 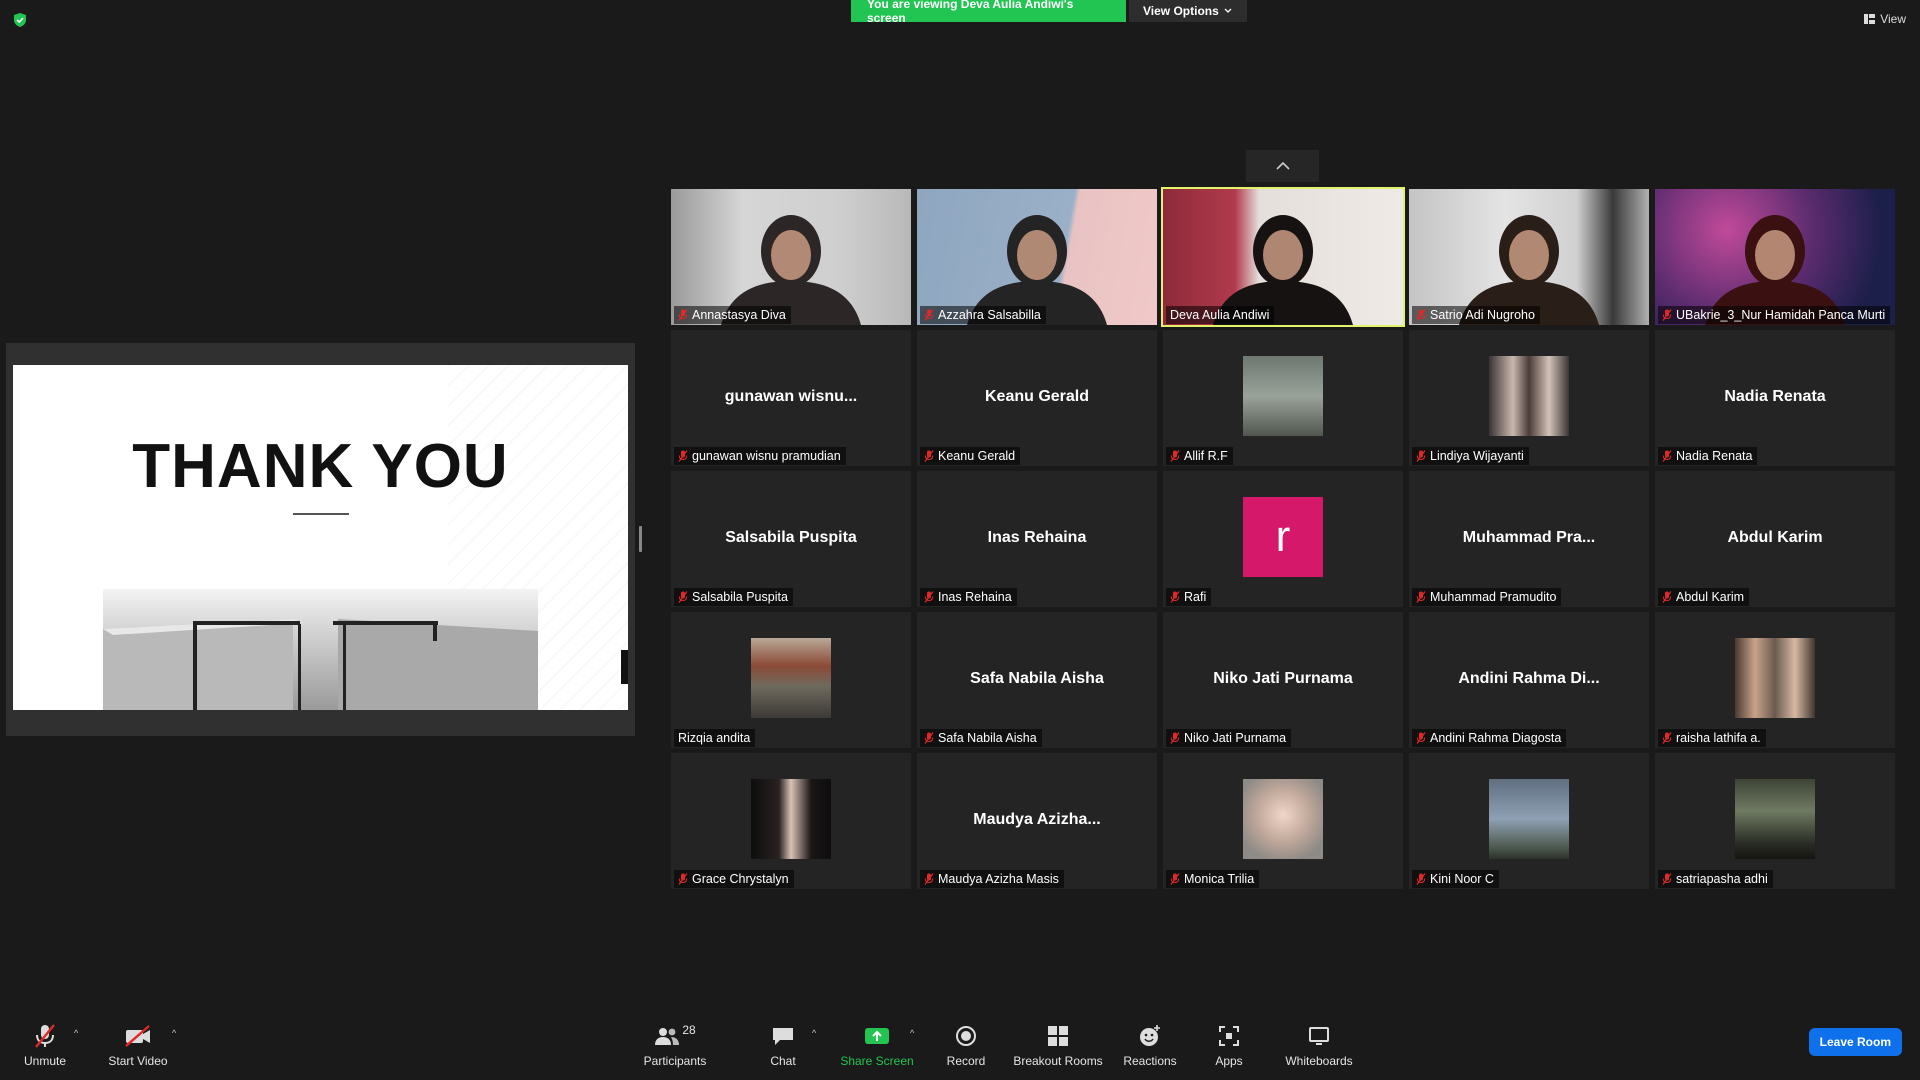 I want to click on apps-icon, so click(x=1229, y=1036).